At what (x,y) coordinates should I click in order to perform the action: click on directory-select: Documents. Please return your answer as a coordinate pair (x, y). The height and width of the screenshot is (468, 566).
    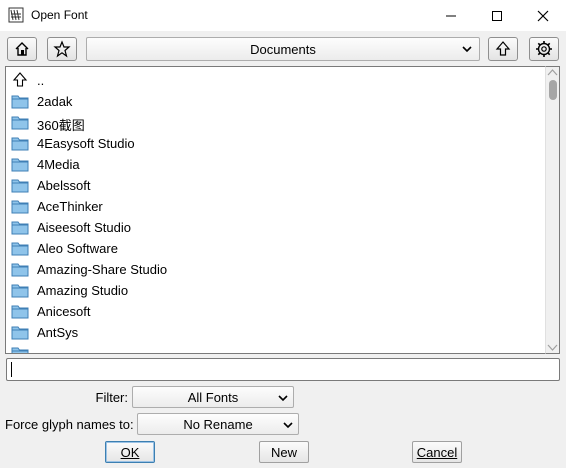
    Looking at the image, I should click on (283, 49).